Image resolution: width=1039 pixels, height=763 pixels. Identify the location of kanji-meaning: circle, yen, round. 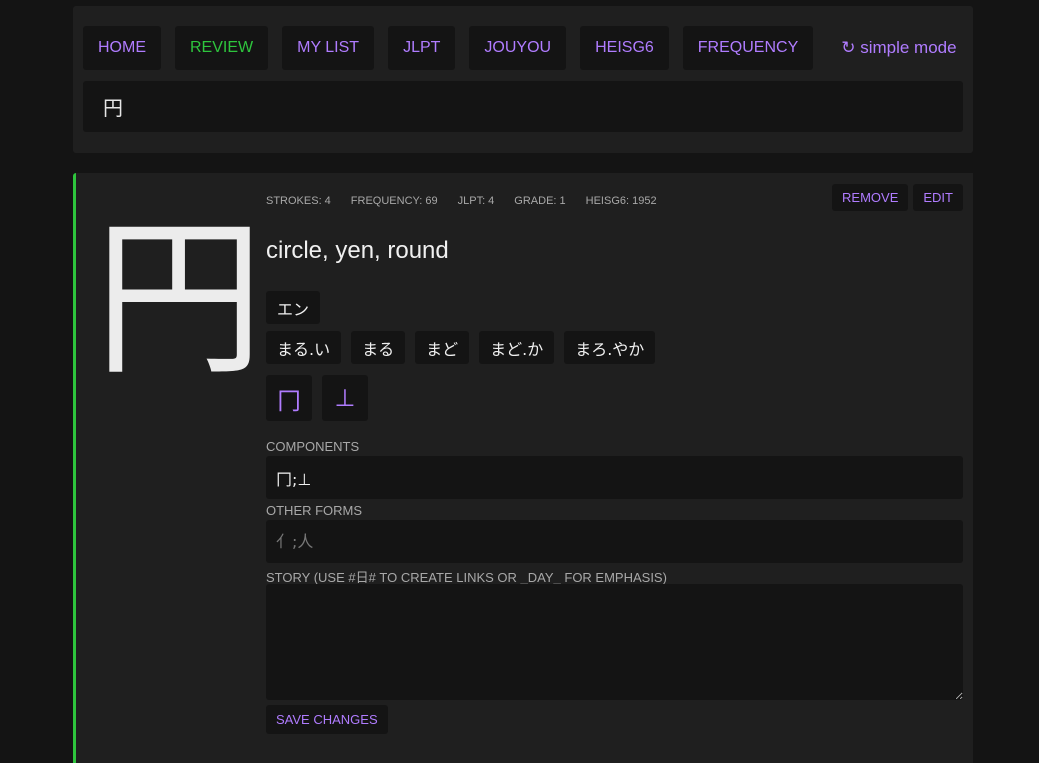
(357, 250).